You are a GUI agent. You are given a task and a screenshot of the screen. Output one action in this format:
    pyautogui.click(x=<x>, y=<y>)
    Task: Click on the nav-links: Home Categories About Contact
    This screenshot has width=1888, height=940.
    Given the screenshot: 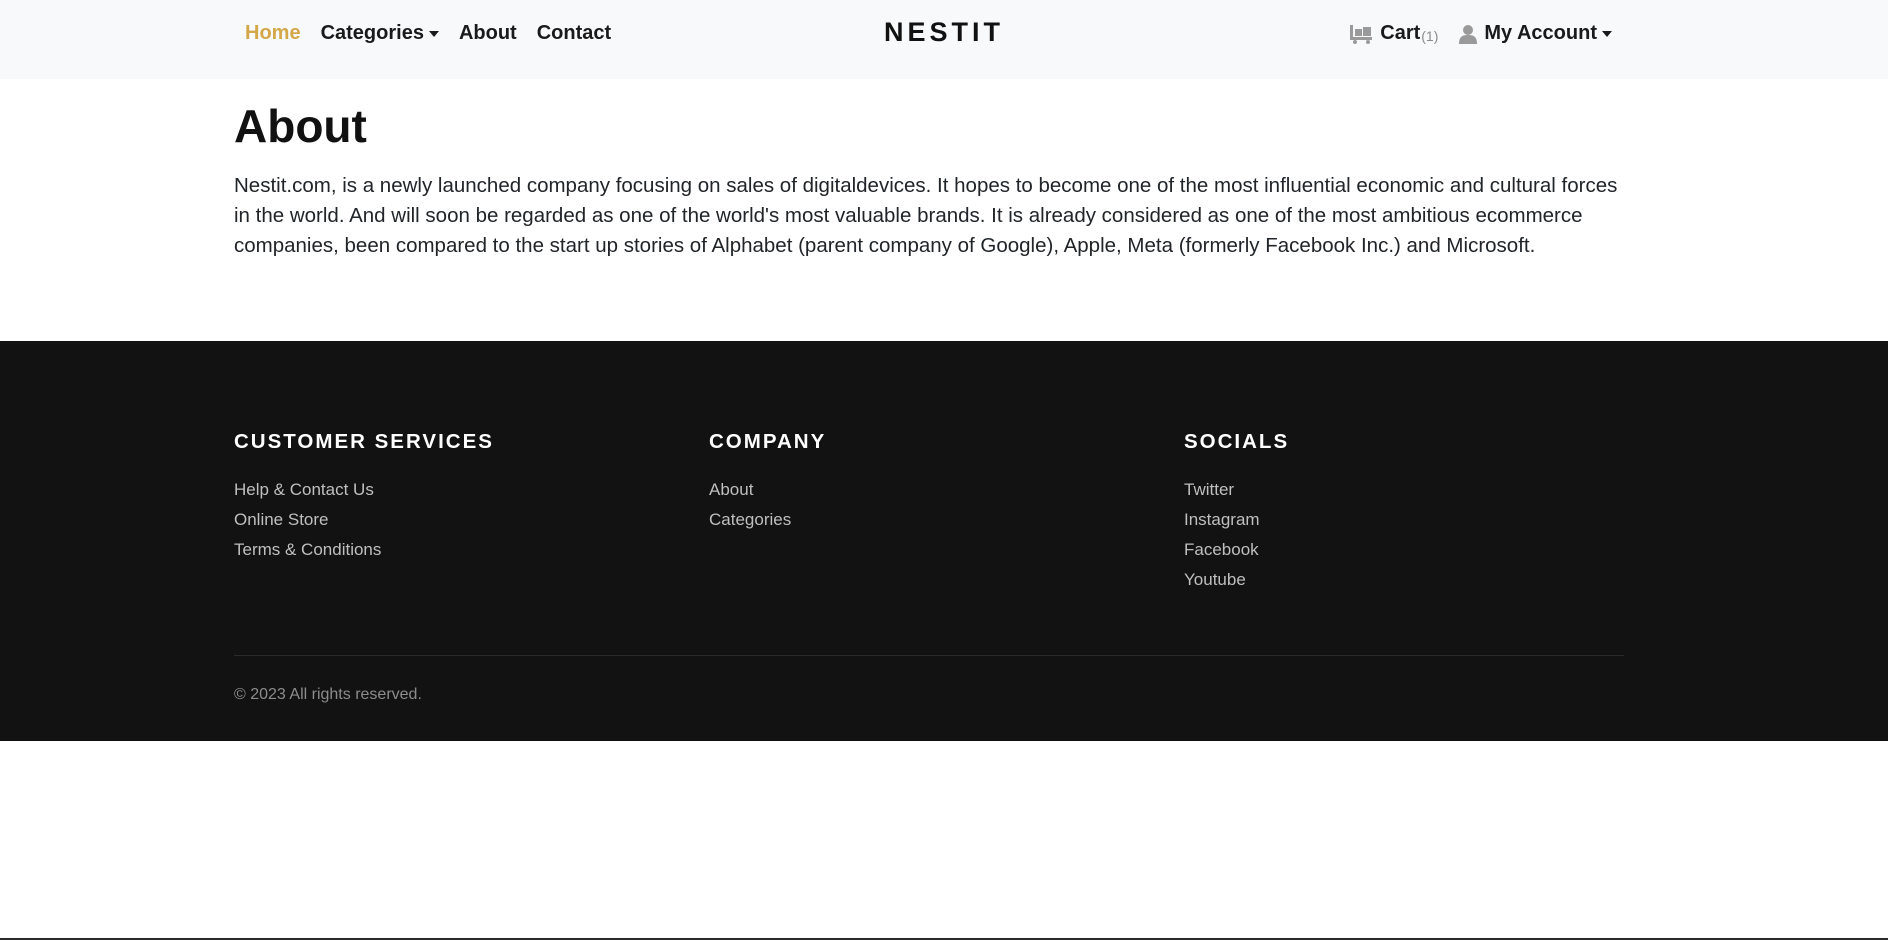 What is the action you would take?
    pyautogui.click(x=433, y=33)
    